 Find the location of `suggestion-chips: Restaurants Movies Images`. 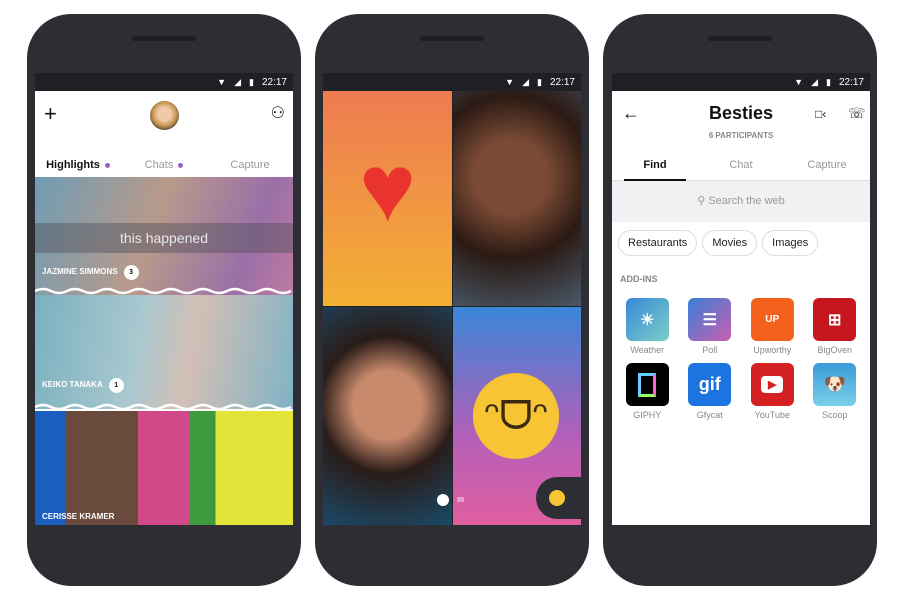

suggestion-chips: Restaurants Movies Images is located at coordinates (741, 243).